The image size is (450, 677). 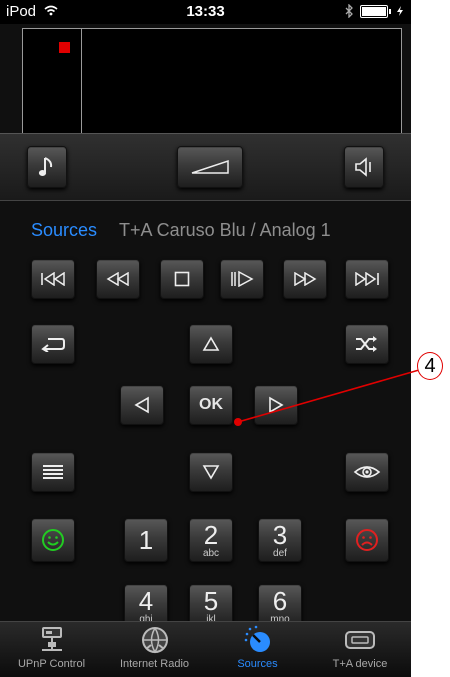 What do you see at coordinates (257, 664) in the screenshot?
I see `tab-label: Sources` at bounding box center [257, 664].